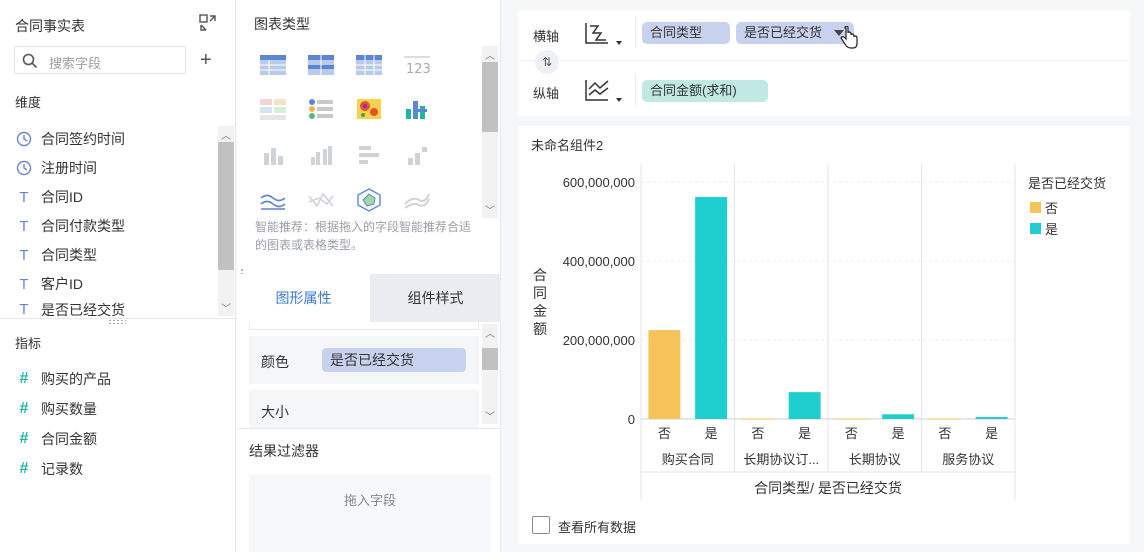 The height and width of the screenshot is (552, 1144). Describe the element at coordinates (824, 63) in the screenshot. I see `axis-panel: 横轴 合同类型 是否已经交货 ⇅ 纵轴 合同金额(求和)` at that location.